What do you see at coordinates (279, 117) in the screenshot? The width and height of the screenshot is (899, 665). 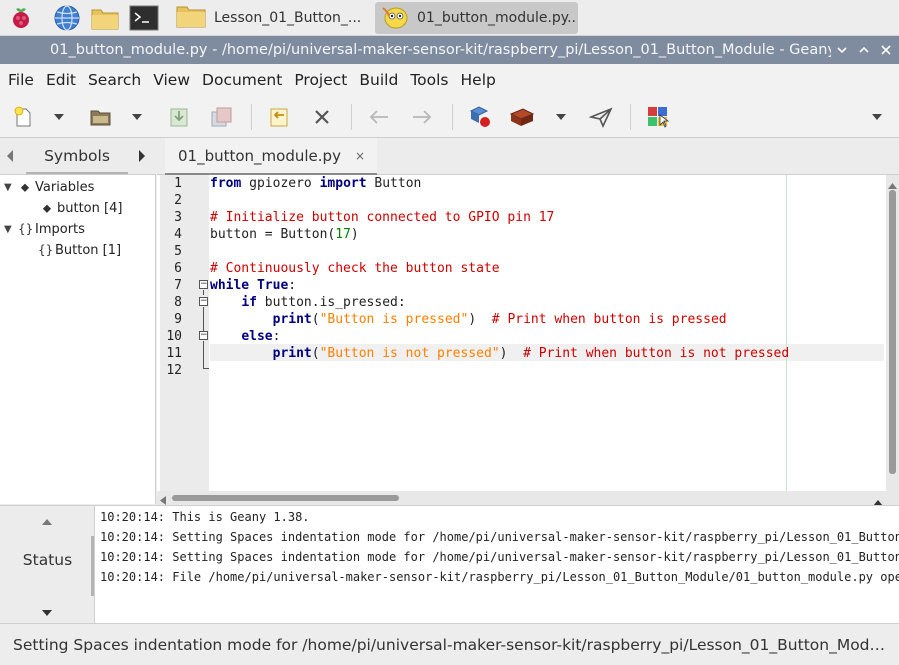 I see `revert-icon` at bounding box center [279, 117].